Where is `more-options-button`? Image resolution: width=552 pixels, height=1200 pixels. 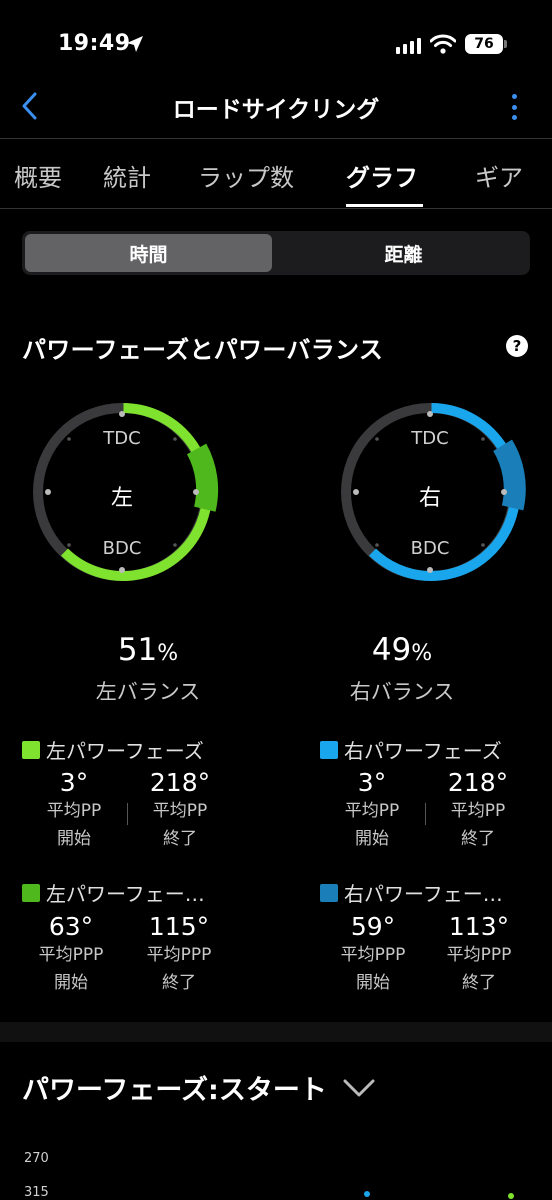
more-options-button is located at coordinates (514, 107).